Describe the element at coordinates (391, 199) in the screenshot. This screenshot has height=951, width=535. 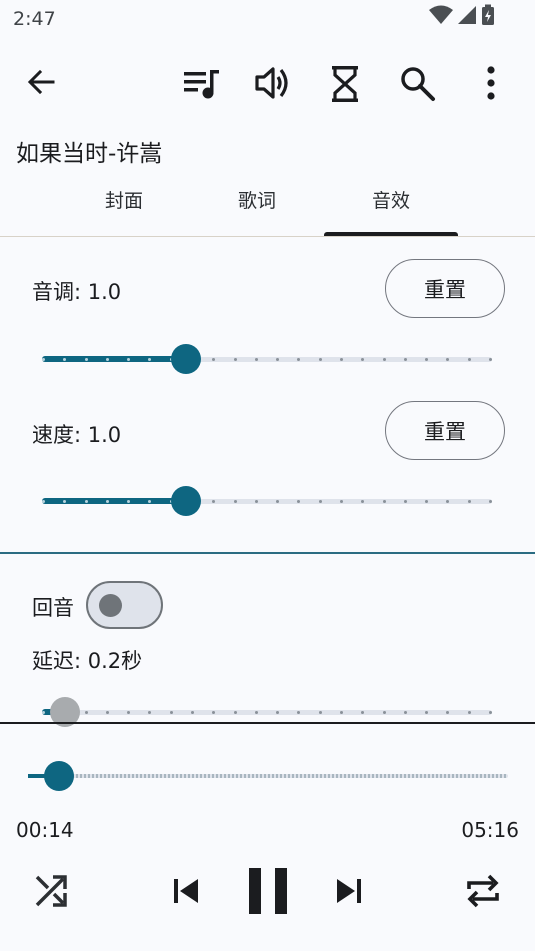
I see `tab-effects: 音效` at that location.